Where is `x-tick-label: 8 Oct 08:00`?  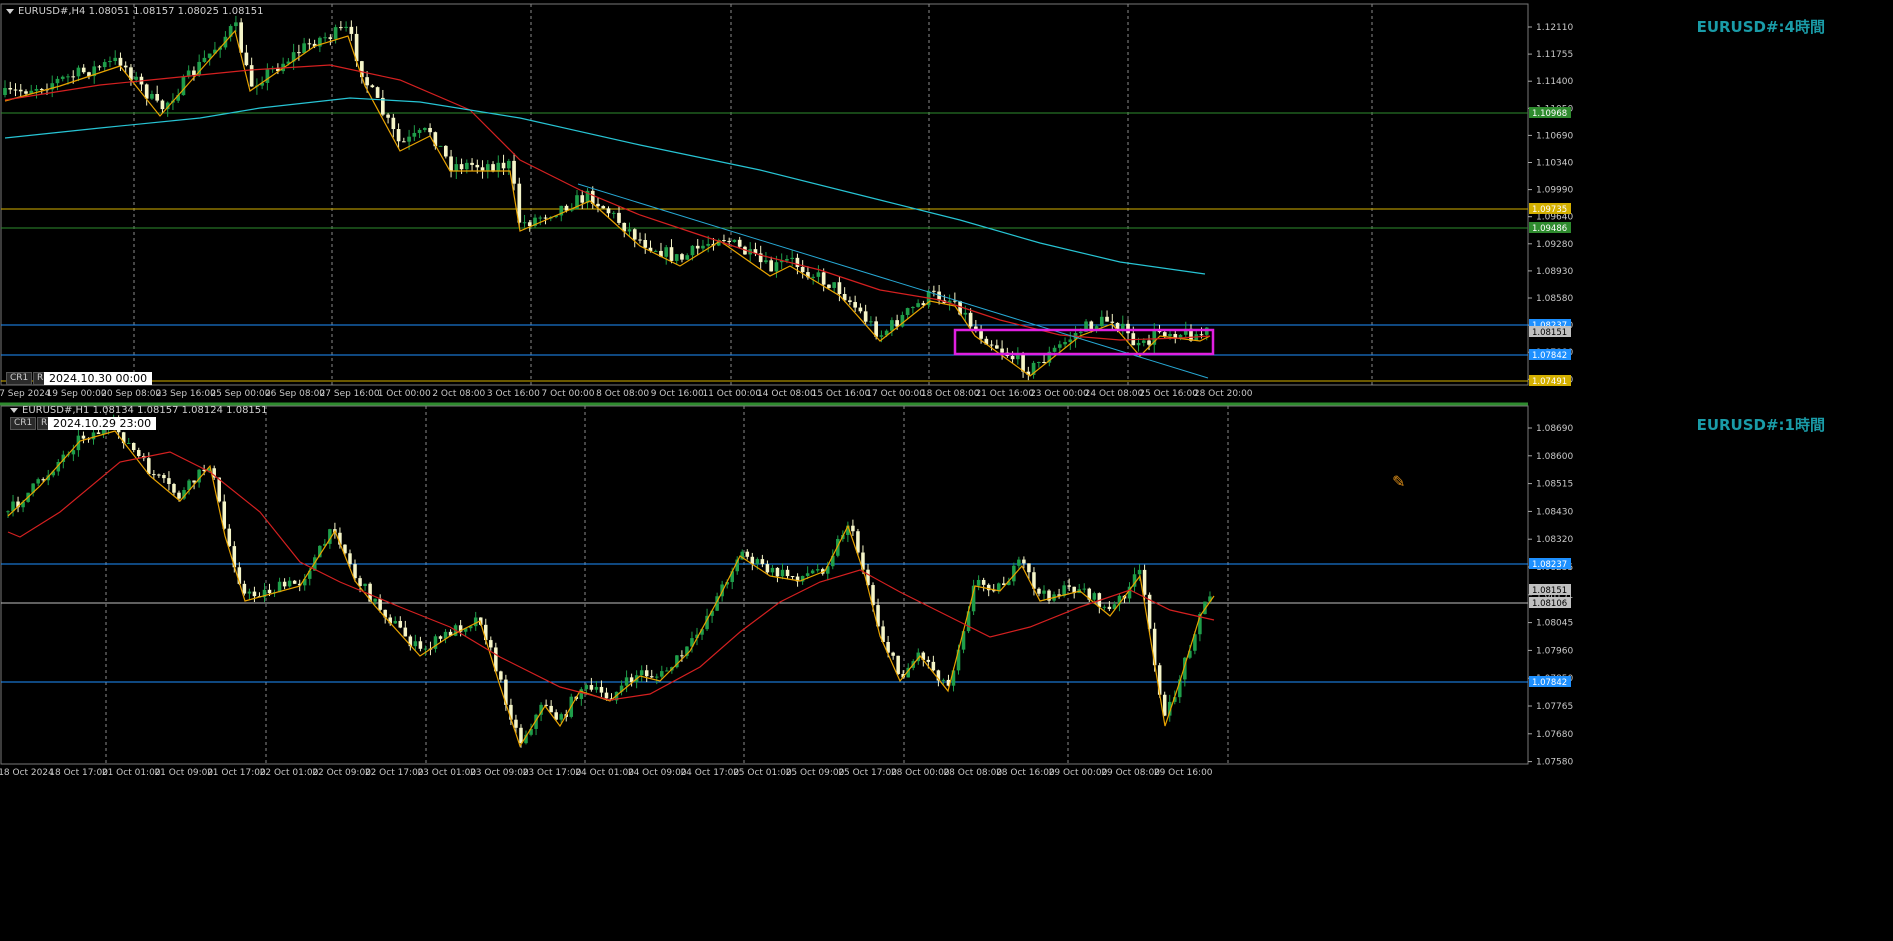
x-tick-label: 8 Oct 08:00 is located at coordinates (622, 394).